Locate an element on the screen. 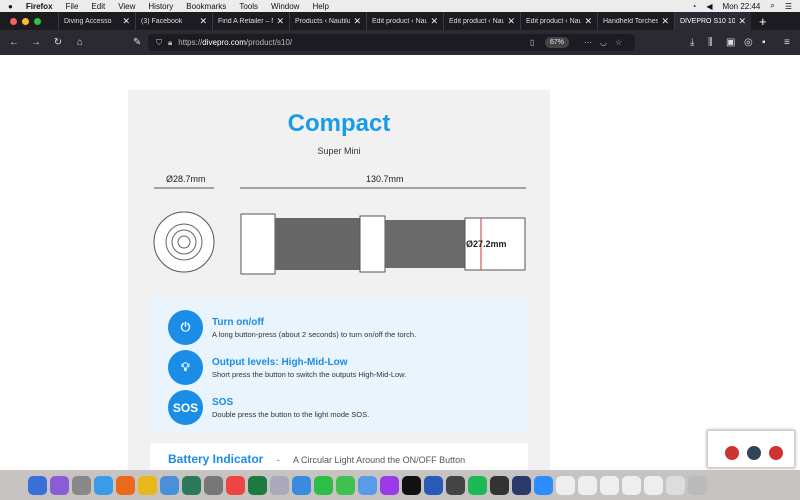 Image resolution: width=800 pixels, height=500 pixels. maximize-window-button is located at coordinates (37, 21).